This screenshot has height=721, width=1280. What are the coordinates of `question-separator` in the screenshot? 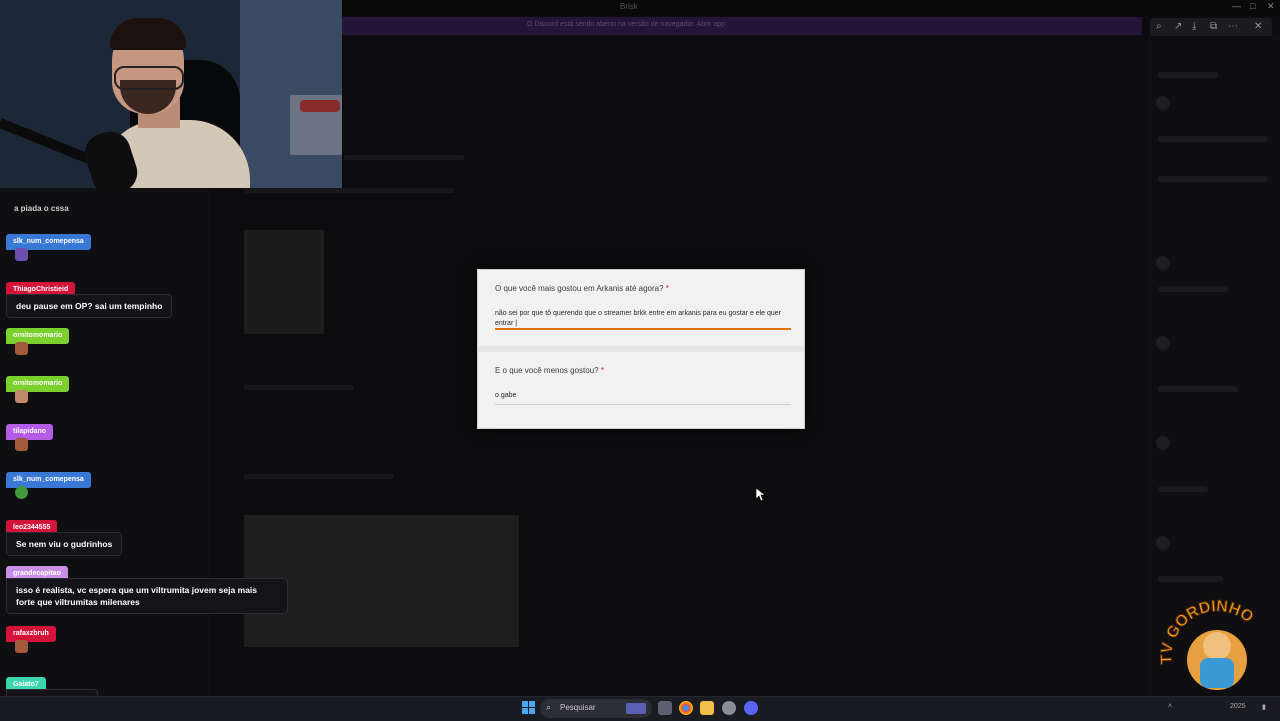 It's located at (641, 349).